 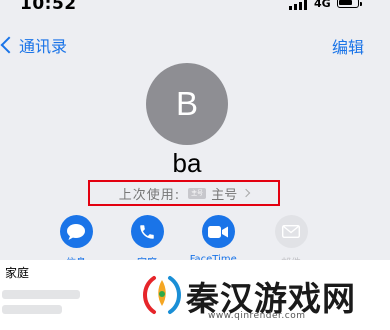 What do you see at coordinates (257, 316) in the screenshot?
I see `watermark-url: www.qinrender.com` at bounding box center [257, 316].